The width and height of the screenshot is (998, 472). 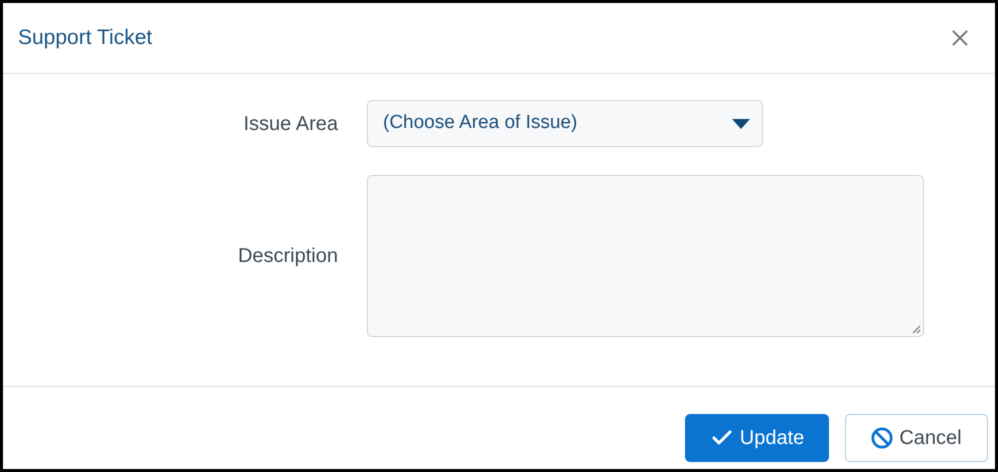 What do you see at coordinates (916, 438) in the screenshot?
I see `cancel-button: Cancel` at bounding box center [916, 438].